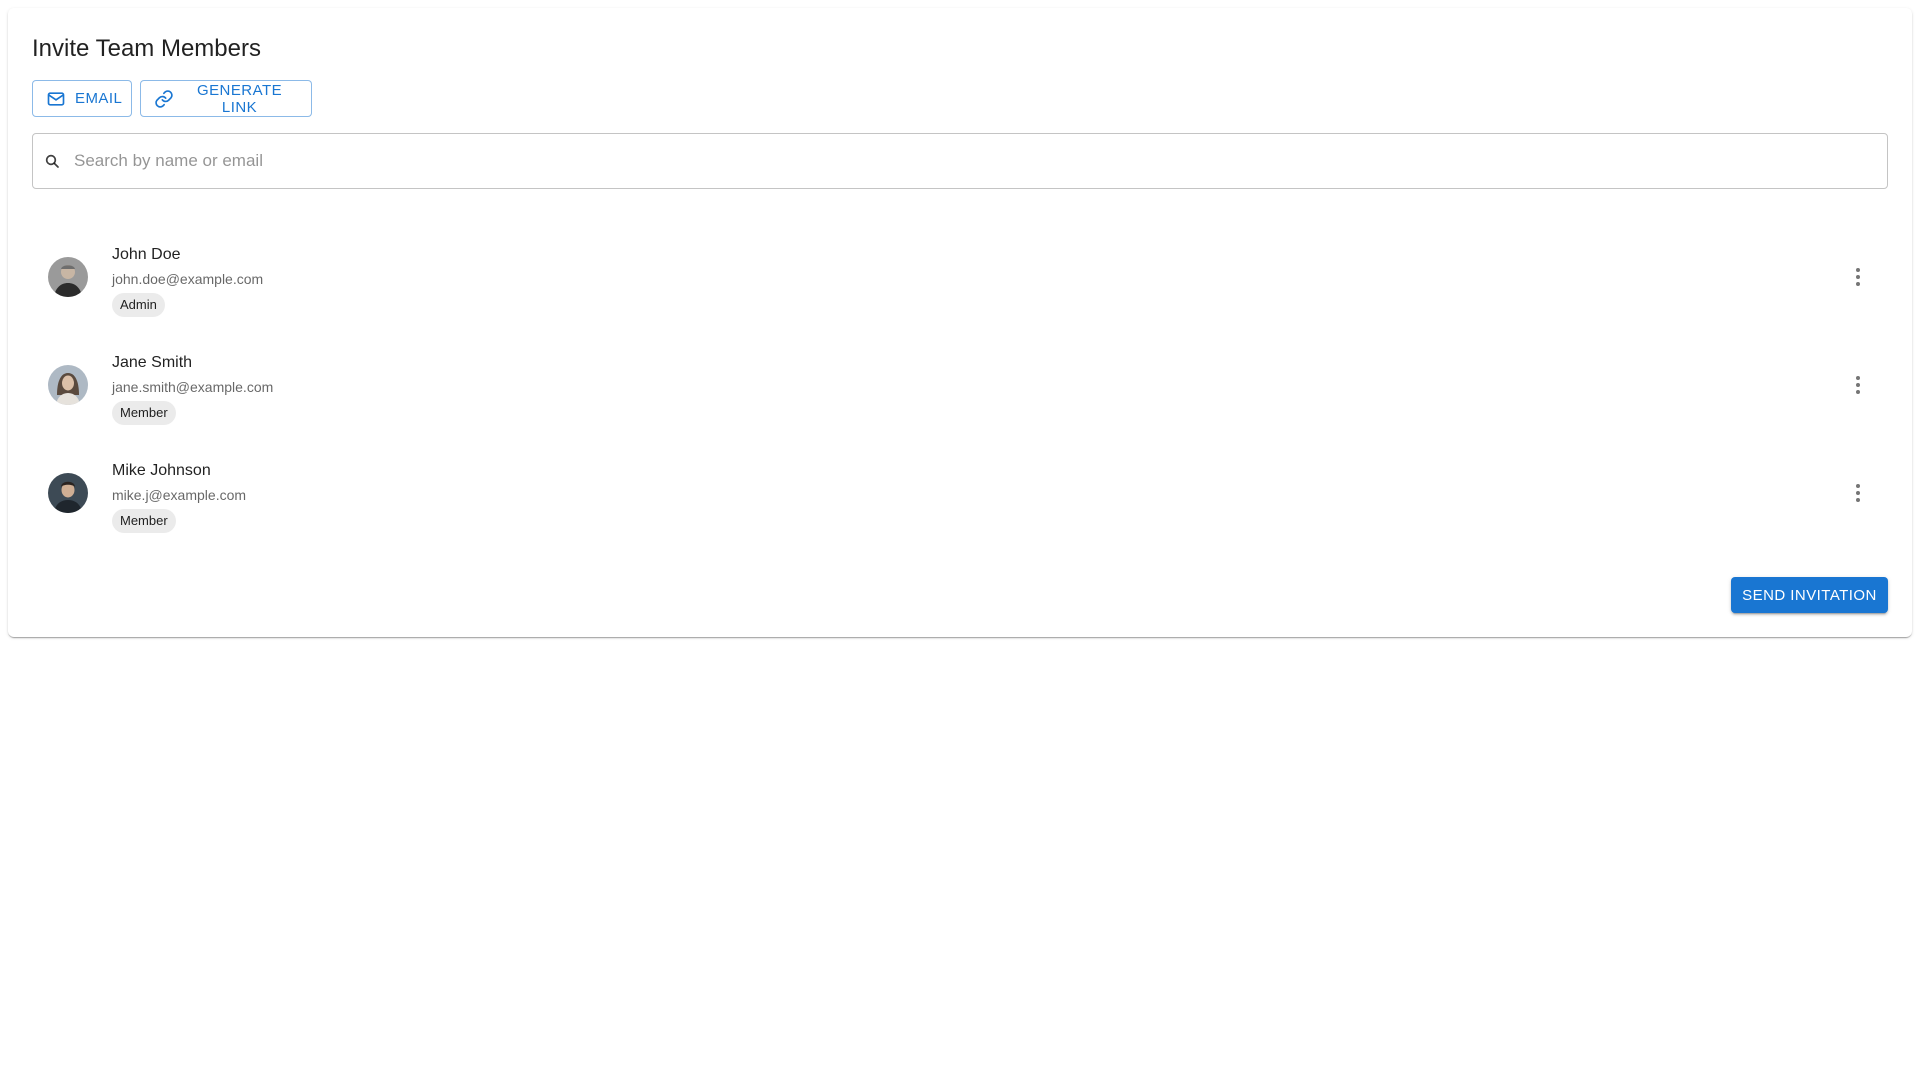  I want to click on list-item: Mike Johnson mike.j@example.com Member, so click(960, 495).